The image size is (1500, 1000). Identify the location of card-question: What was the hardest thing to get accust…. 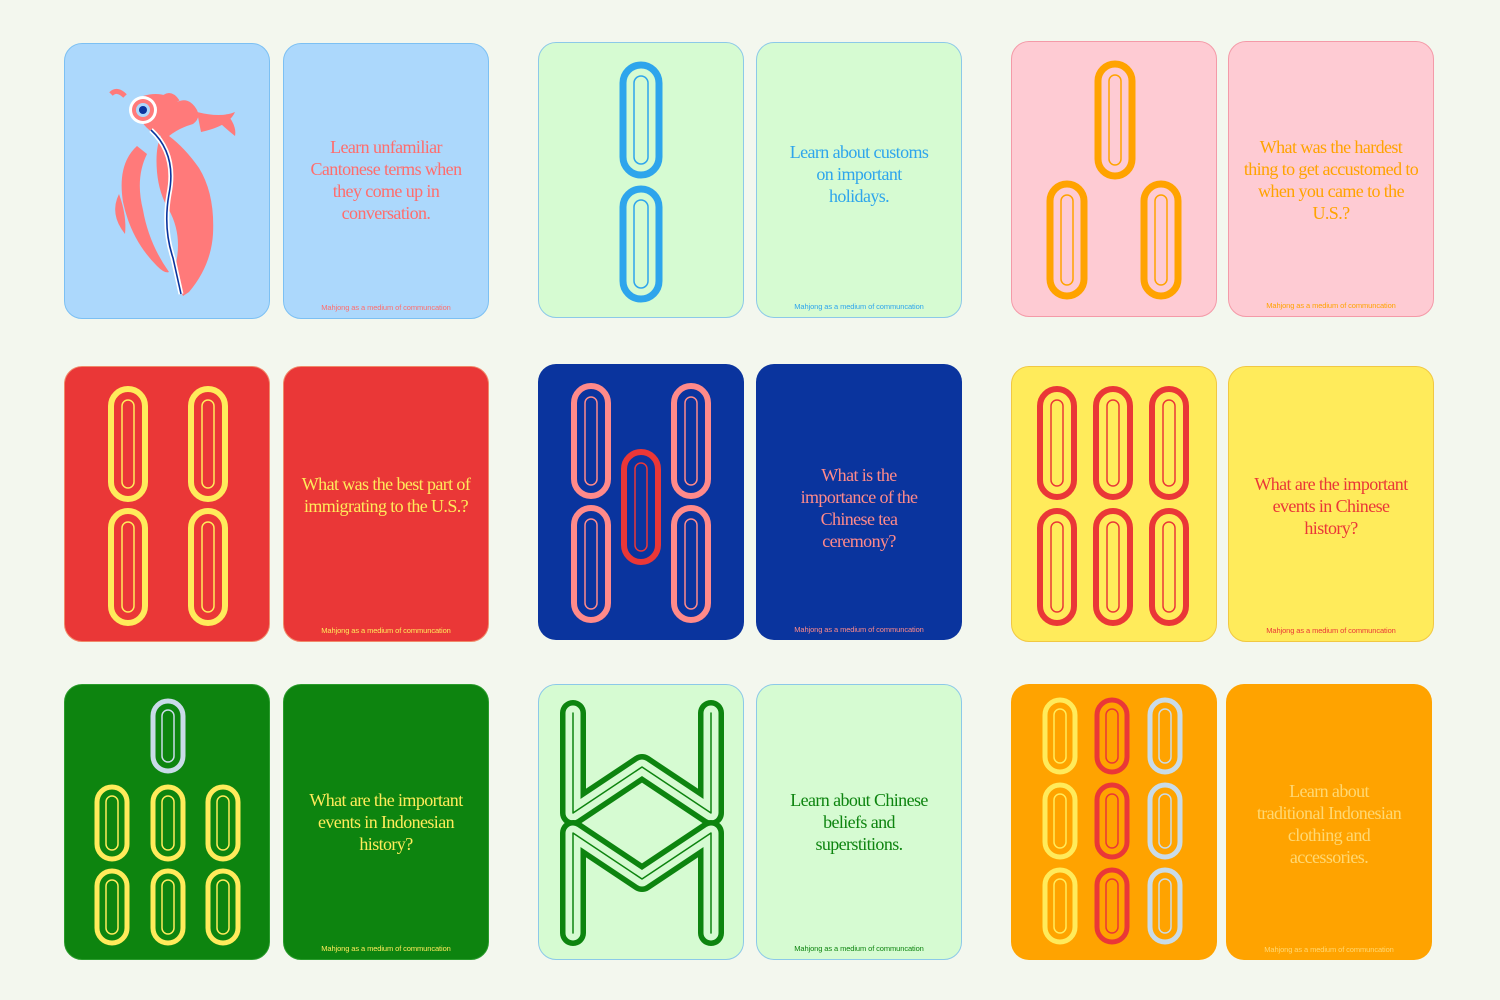
(1331, 180).